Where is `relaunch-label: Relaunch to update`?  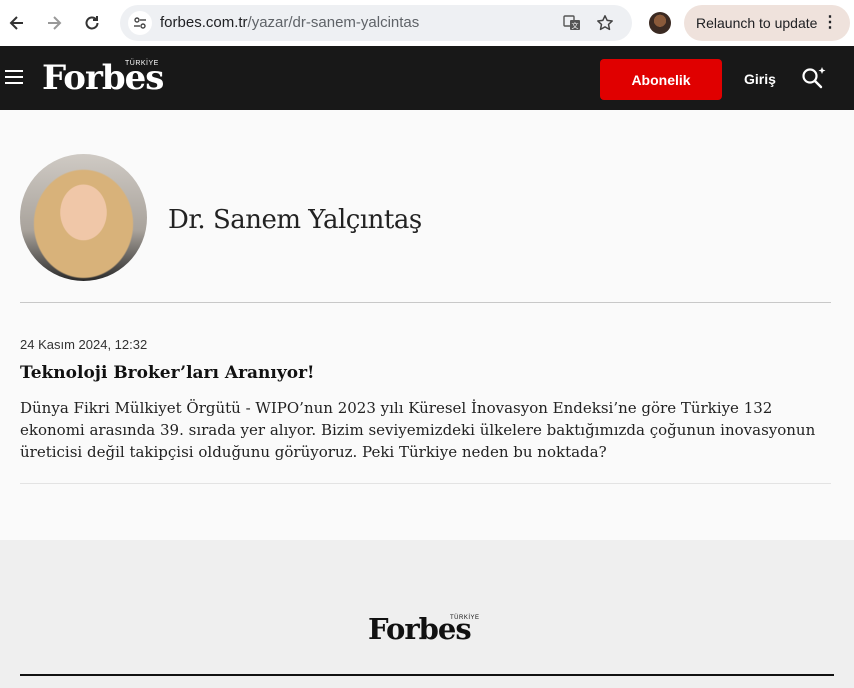
relaunch-label: Relaunch to update is located at coordinates (757, 23).